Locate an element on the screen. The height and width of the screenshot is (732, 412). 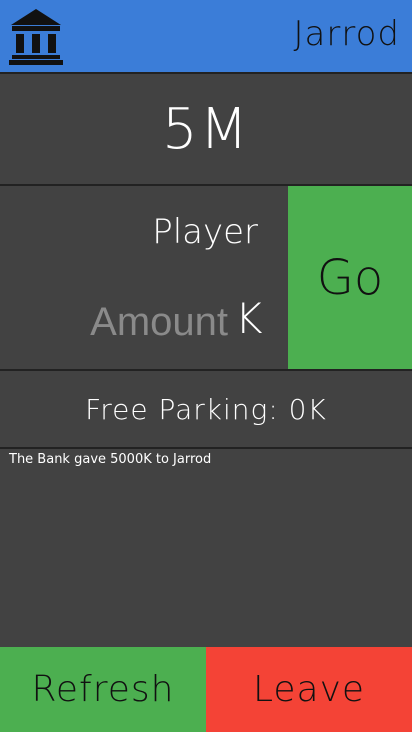
player-select: Player is located at coordinates (205, 232).